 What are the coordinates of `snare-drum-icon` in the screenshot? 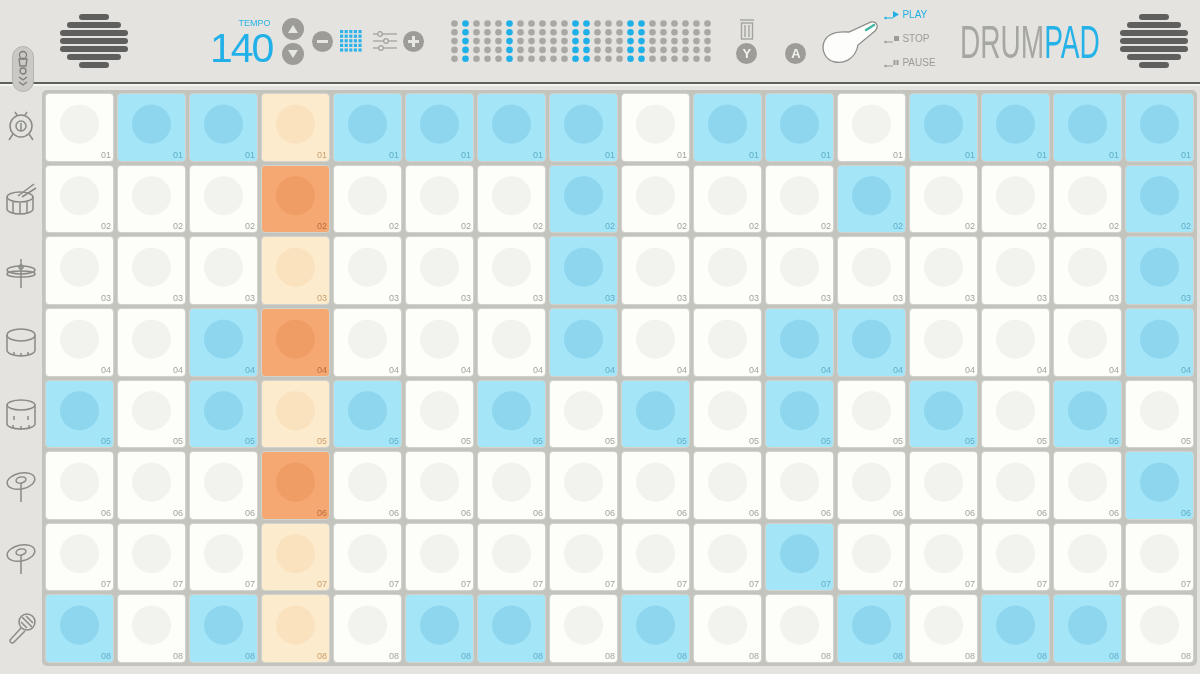 It's located at (21, 198).